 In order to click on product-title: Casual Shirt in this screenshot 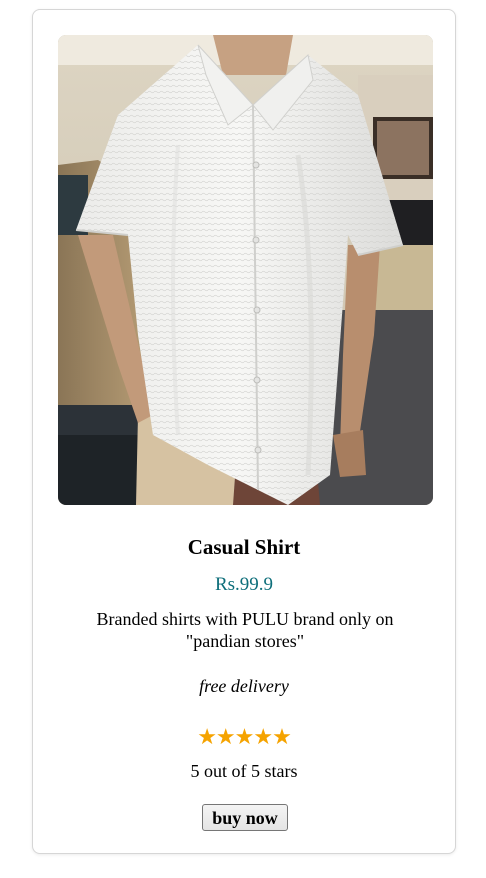, I will do `click(244, 547)`.